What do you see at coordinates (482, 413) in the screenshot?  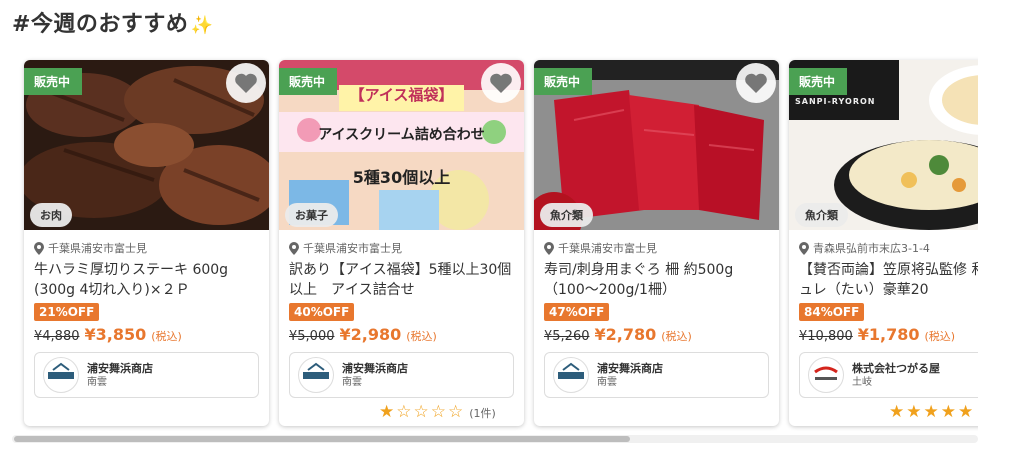 I see `review-count: (1件)` at bounding box center [482, 413].